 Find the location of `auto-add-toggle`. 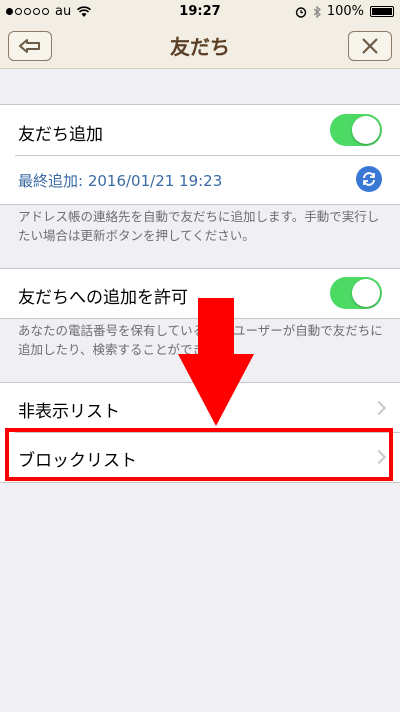

auto-add-toggle is located at coordinates (356, 130).